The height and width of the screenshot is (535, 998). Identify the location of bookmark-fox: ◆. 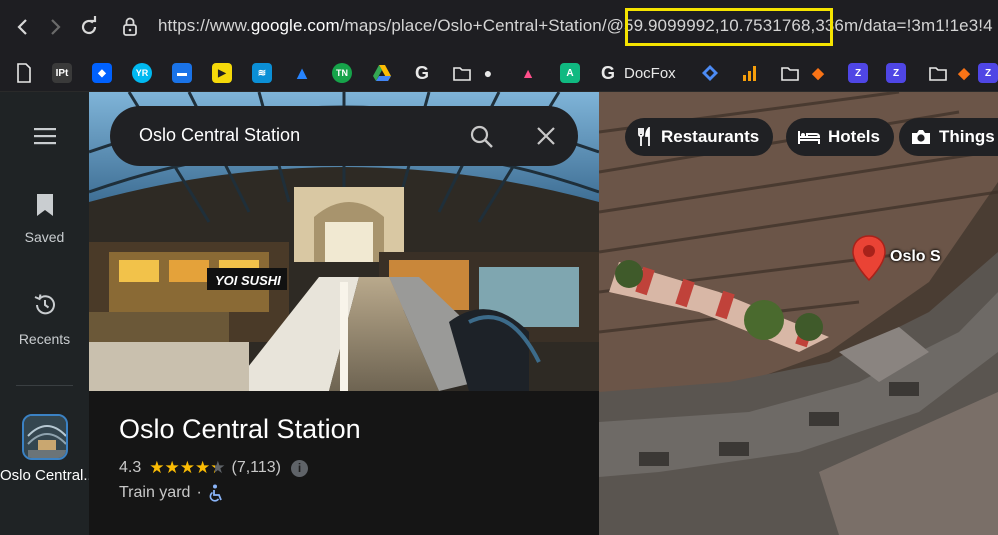
(818, 73).